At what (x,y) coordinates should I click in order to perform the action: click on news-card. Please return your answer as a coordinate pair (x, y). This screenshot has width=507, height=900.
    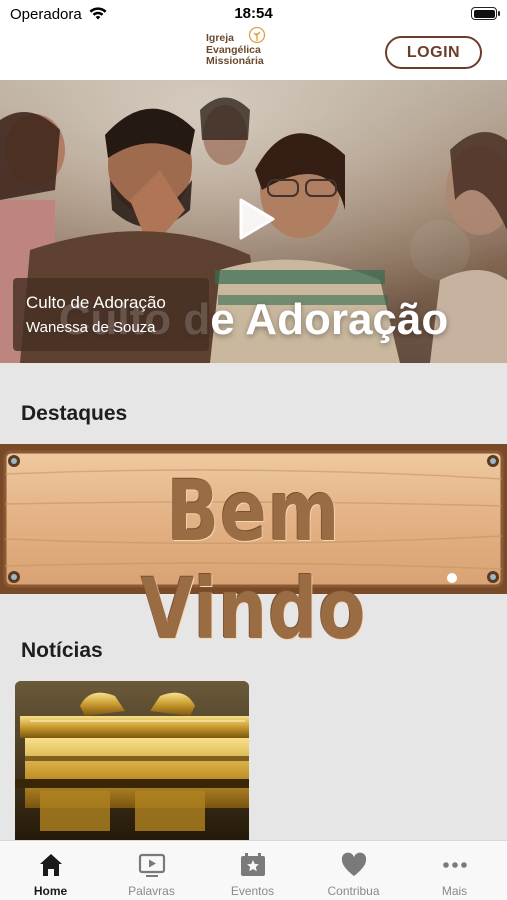
    Looking at the image, I should click on (132, 761).